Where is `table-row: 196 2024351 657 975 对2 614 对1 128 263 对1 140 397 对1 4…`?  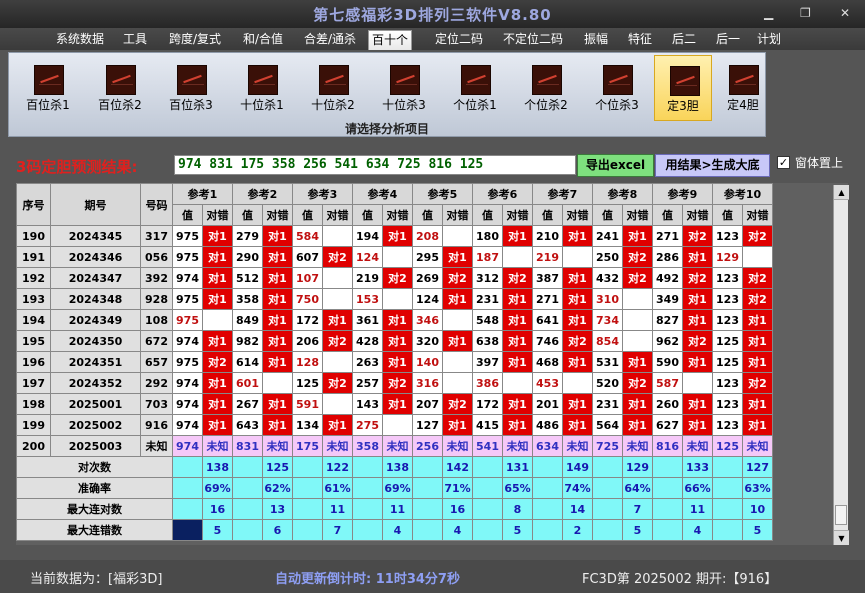 table-row: 196 2024351 657 975 对2 614 对1 128 263 对1 140 397 对1 4… is located at coordinates (394, 362).